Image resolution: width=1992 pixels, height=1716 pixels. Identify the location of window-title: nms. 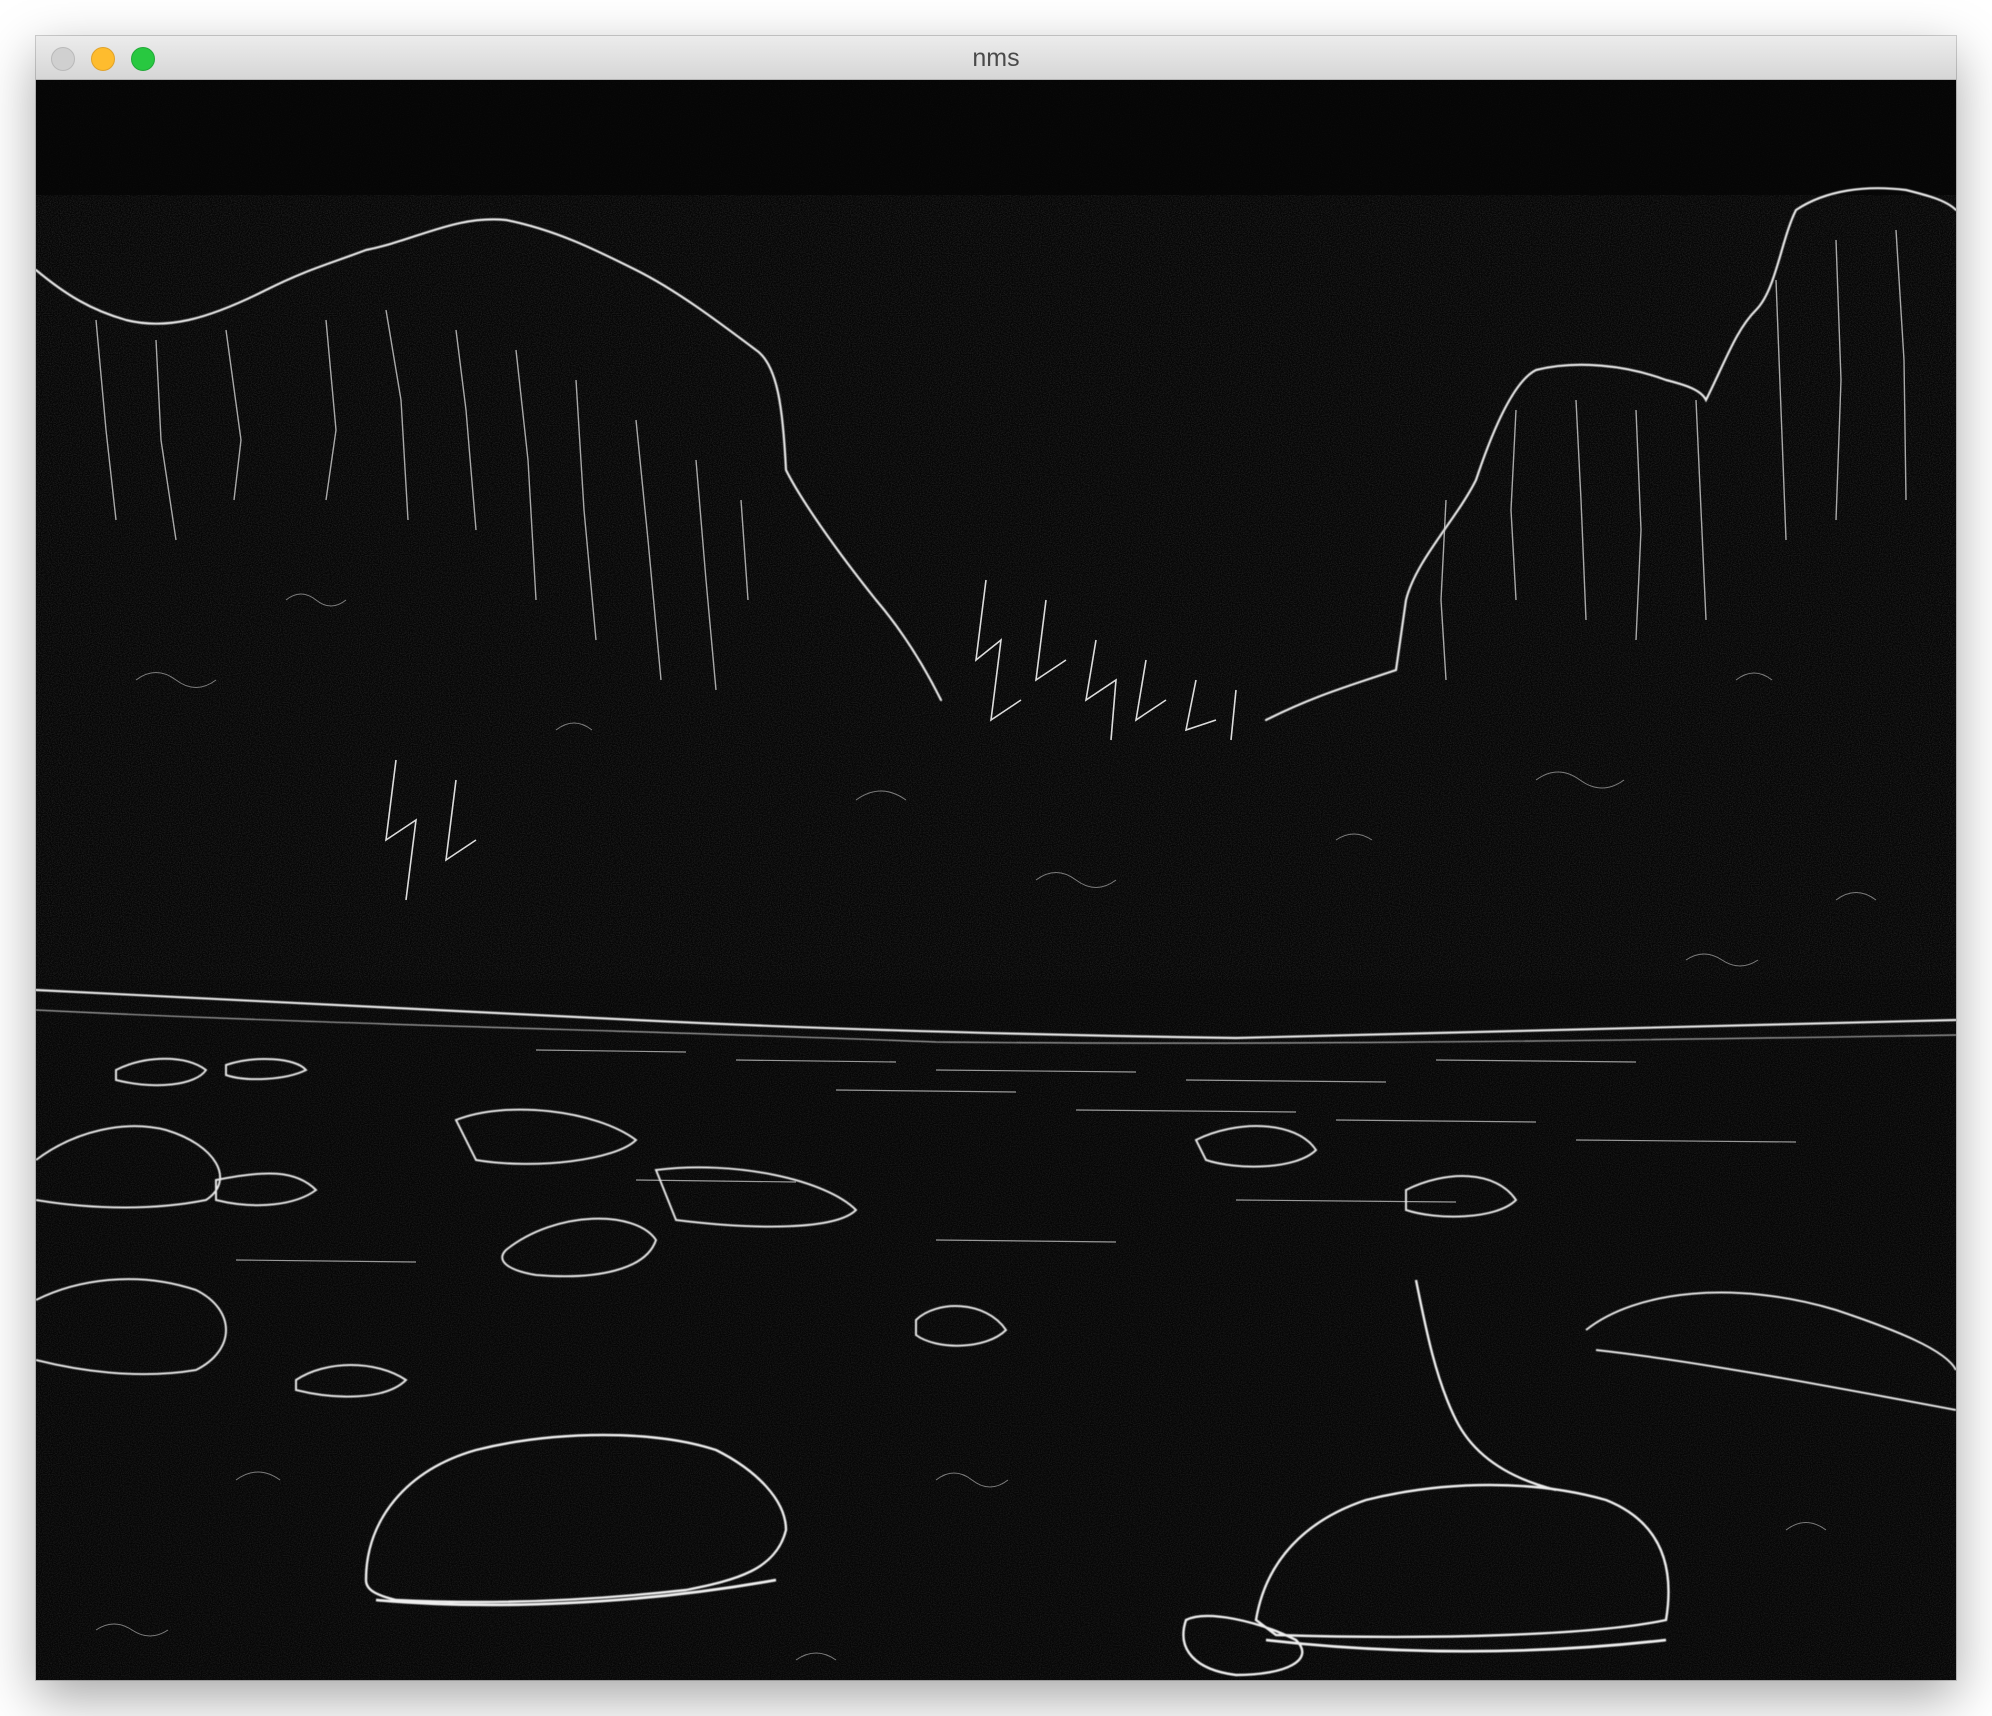
(996, 58).